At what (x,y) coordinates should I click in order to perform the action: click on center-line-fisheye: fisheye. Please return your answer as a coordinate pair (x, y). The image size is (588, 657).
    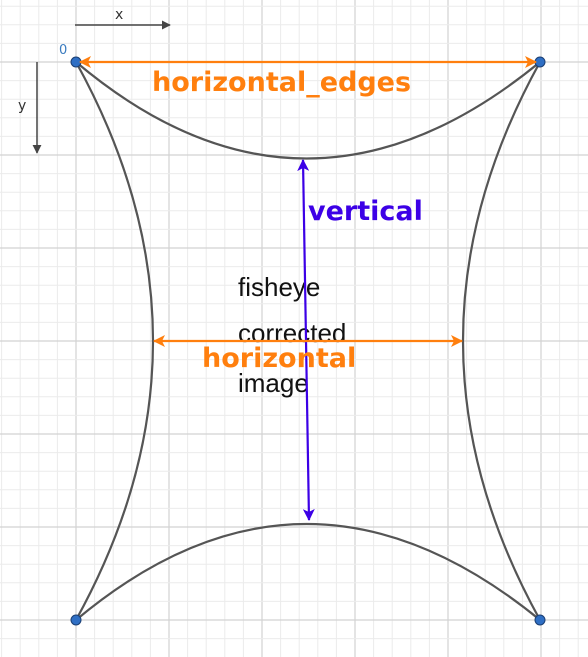
    Looking at the image, I should click on (279, 287).